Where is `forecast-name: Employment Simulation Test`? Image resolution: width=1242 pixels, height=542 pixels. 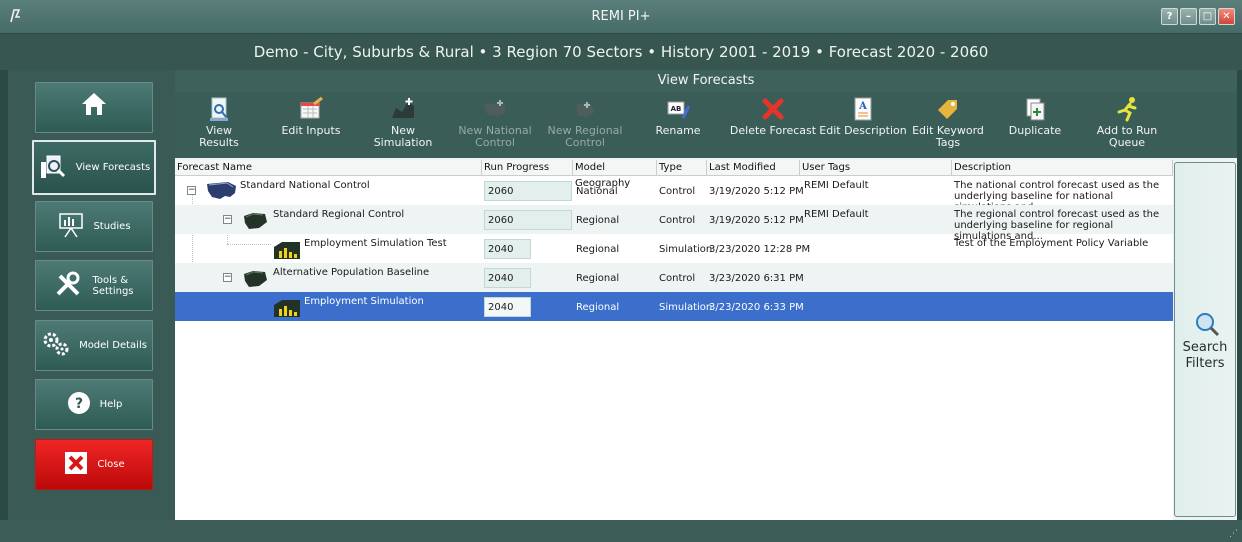 forecast-name: Employment Simulation Test is located at coordinates (375, 243).